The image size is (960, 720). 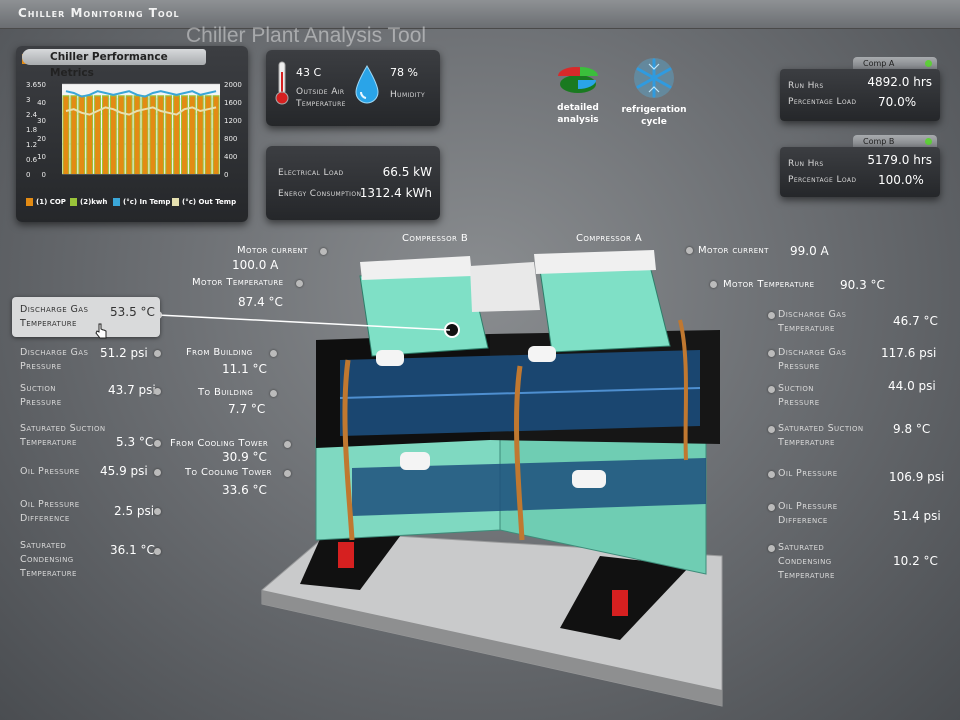 I want to click on right-metric-saturated-suction-temp: Saturated Suction Temperature 9.8 °C, so click(x=858, y=436).